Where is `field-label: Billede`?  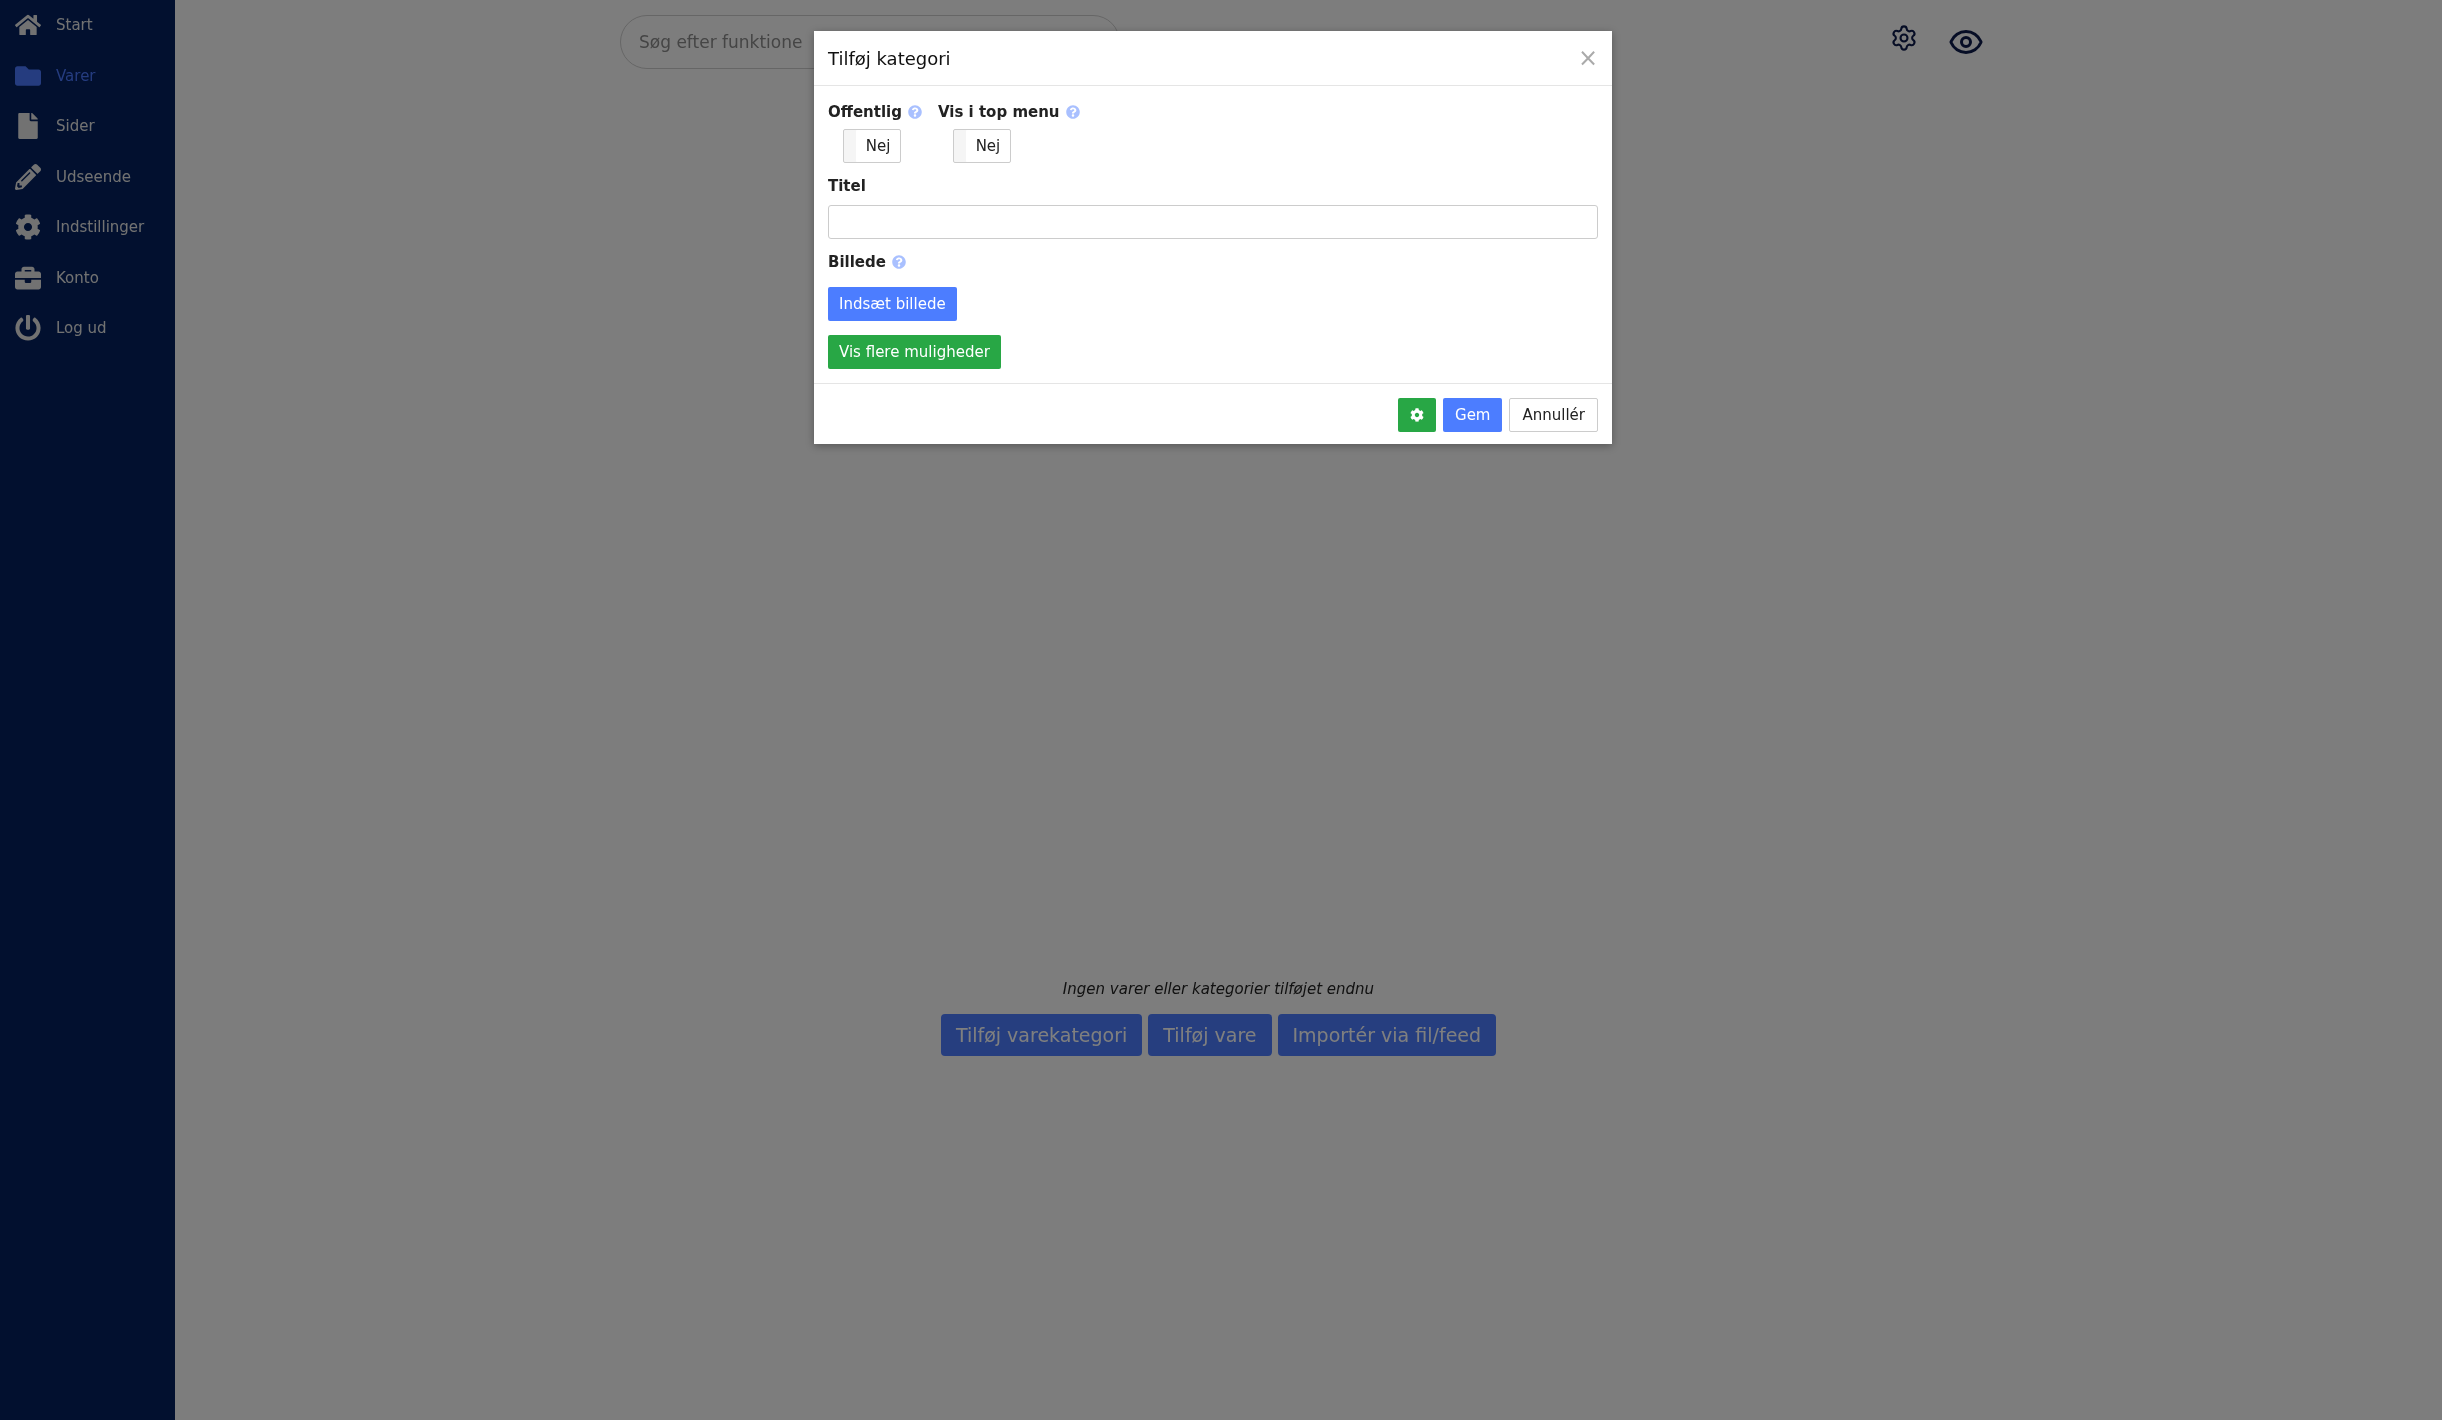
field-label: Billede is located at coordinates (857, 262).